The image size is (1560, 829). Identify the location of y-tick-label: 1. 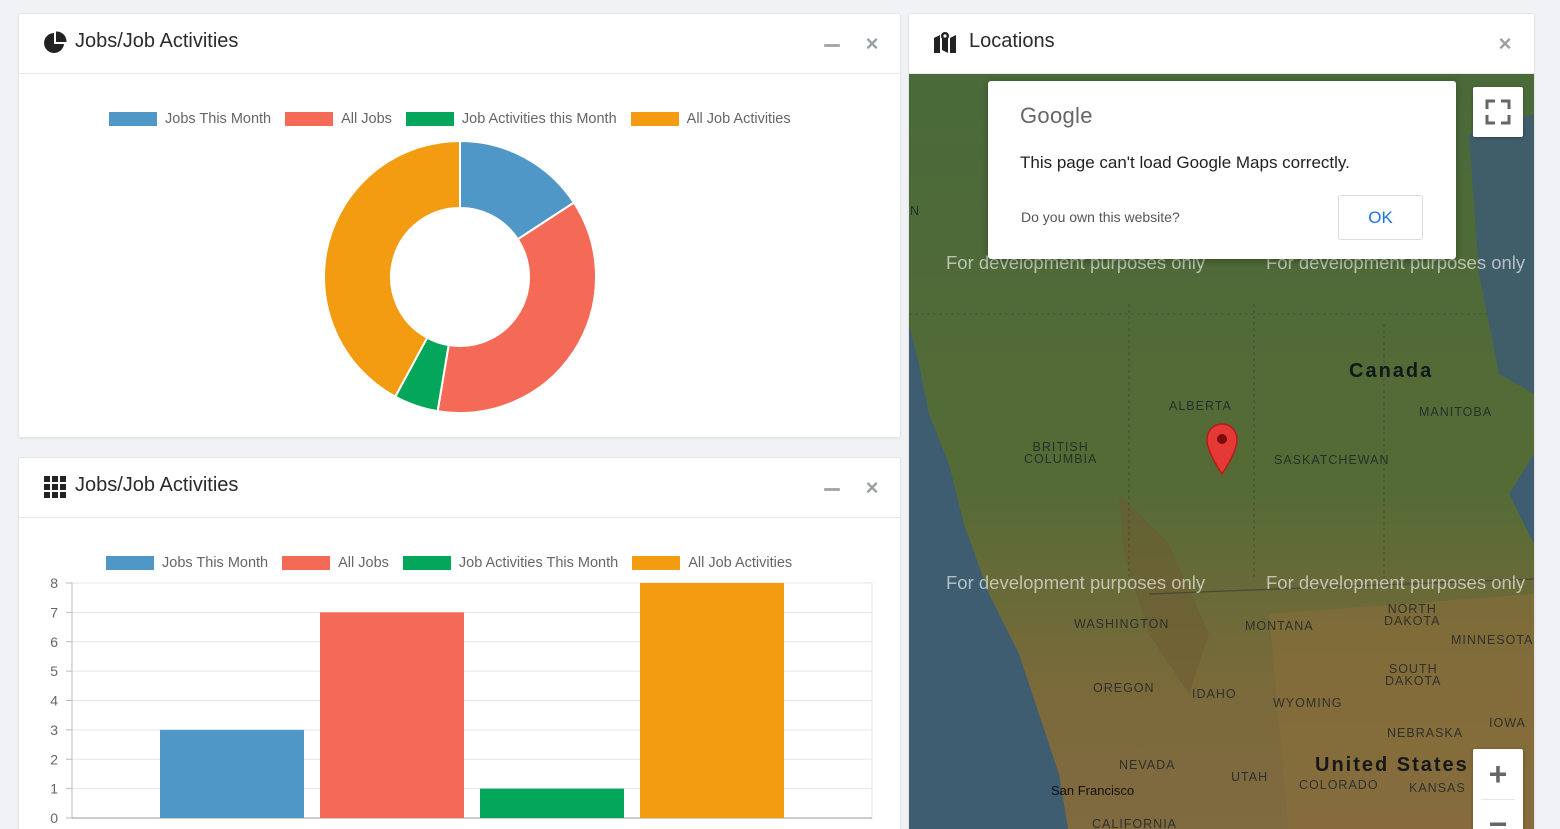
(54, 789).